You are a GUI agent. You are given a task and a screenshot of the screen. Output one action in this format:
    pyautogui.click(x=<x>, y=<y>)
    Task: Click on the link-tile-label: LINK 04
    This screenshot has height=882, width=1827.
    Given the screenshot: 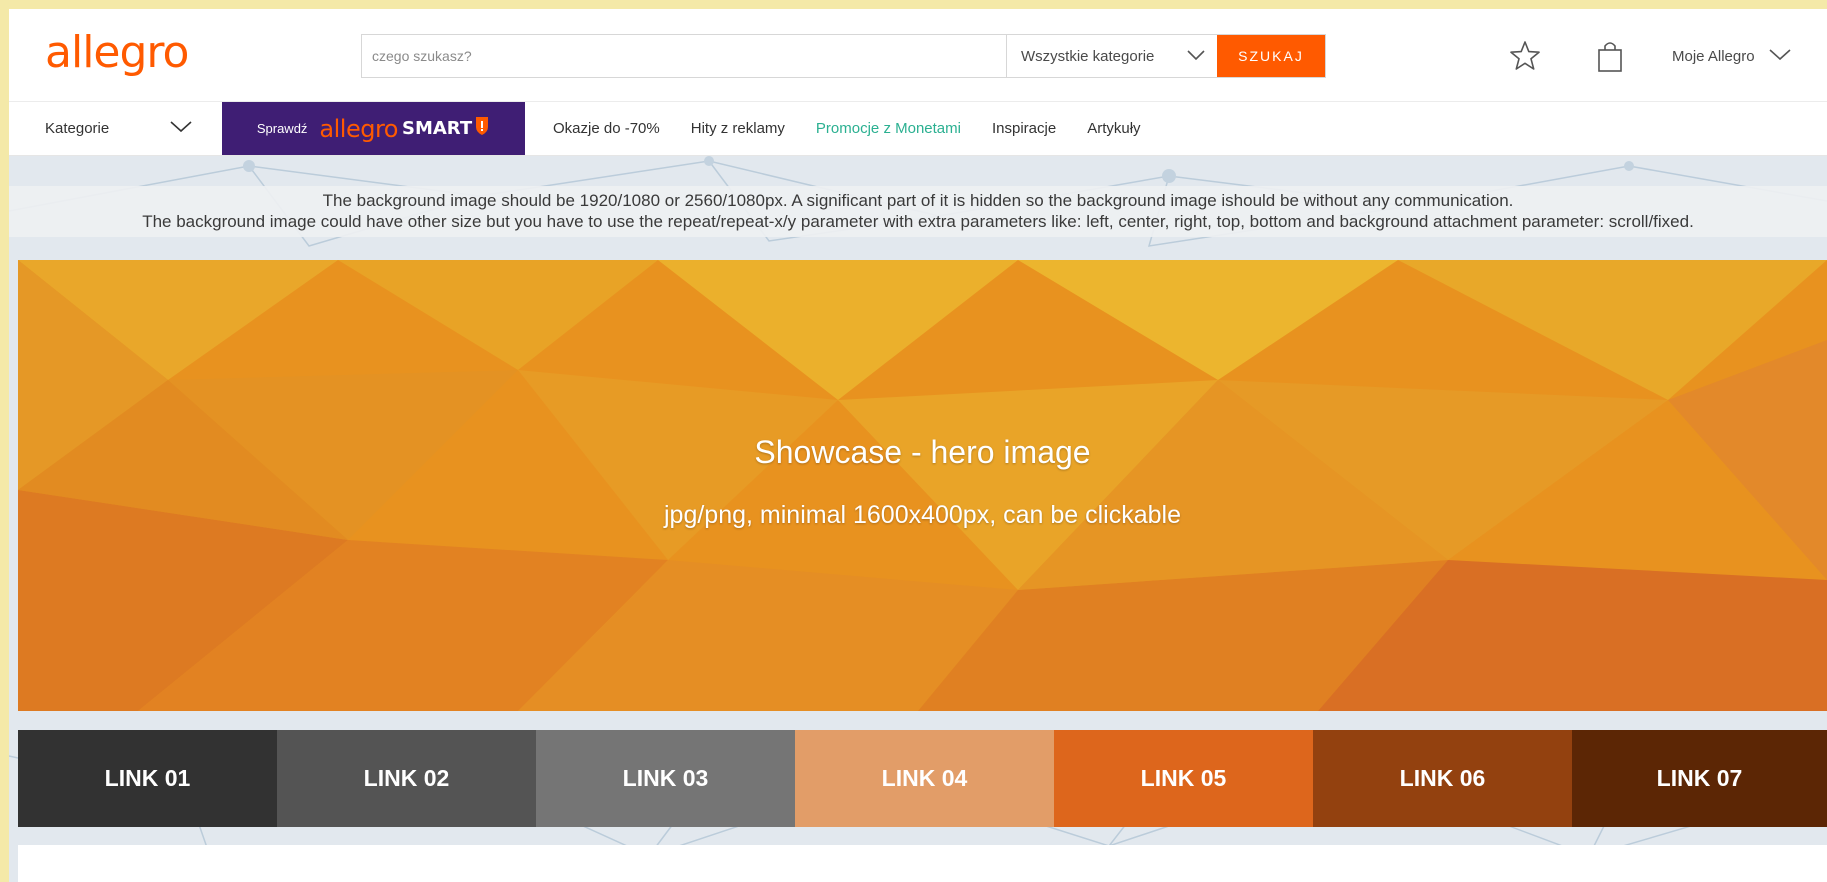 What is the action you would take?
    pyautogui.click(x=924, y=778)
    